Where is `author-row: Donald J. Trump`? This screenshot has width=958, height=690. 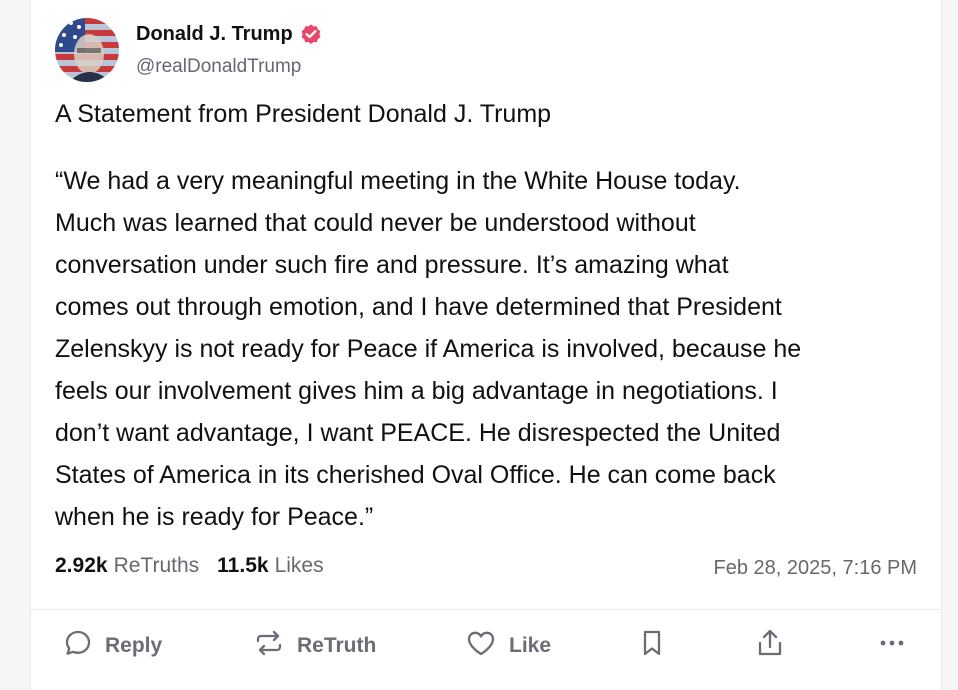
author-row: Donald J. Trump is located at coordinates (229, 34).